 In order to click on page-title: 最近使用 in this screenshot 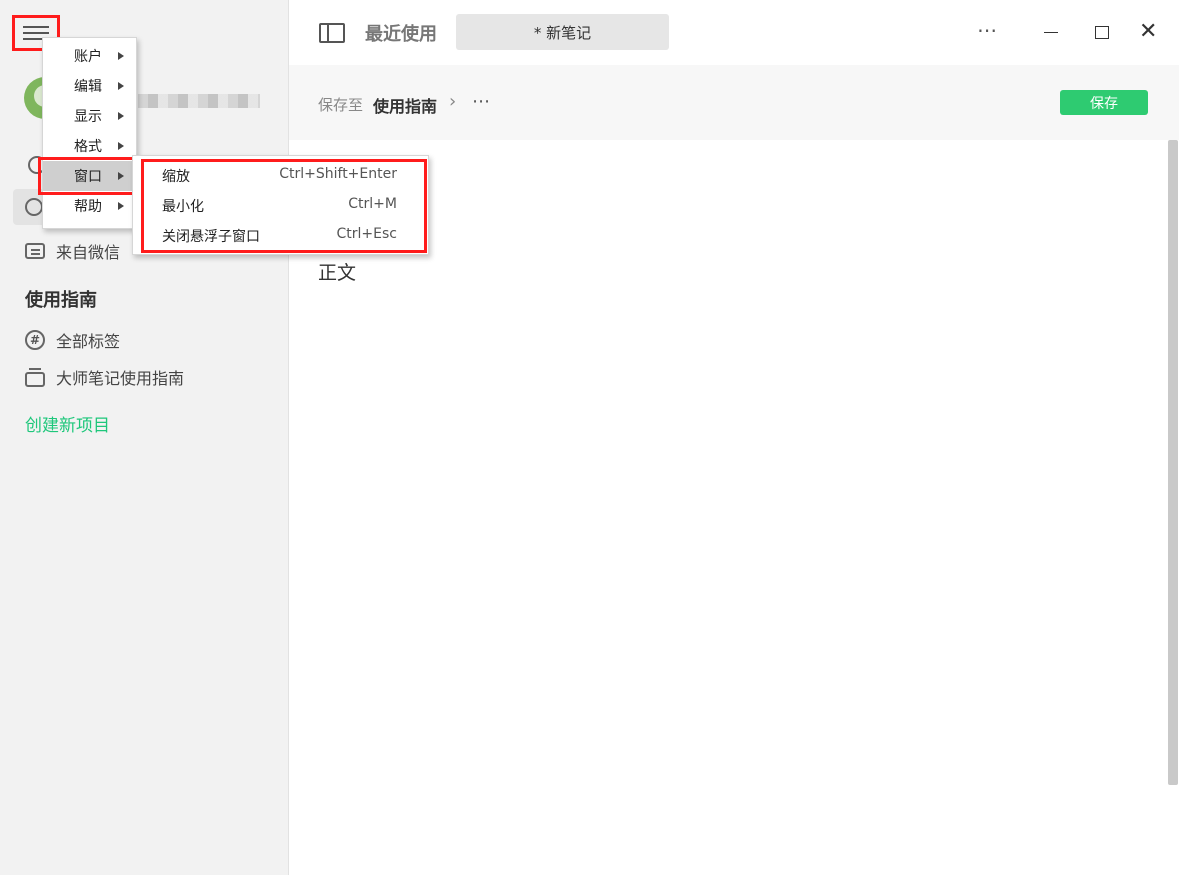, I will do `click(401, 34)`.